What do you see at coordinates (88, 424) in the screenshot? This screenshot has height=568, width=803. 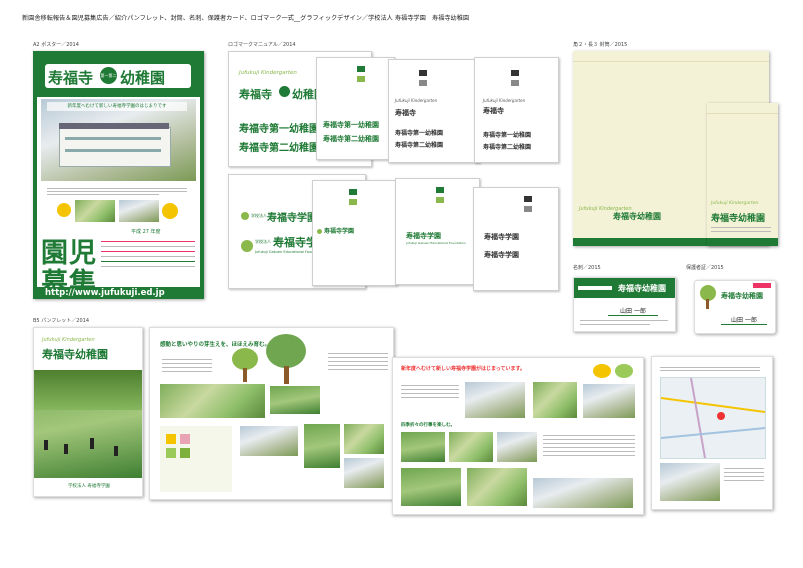 I see `pamphlet-cover-photo` at bounding box center [88, 424].